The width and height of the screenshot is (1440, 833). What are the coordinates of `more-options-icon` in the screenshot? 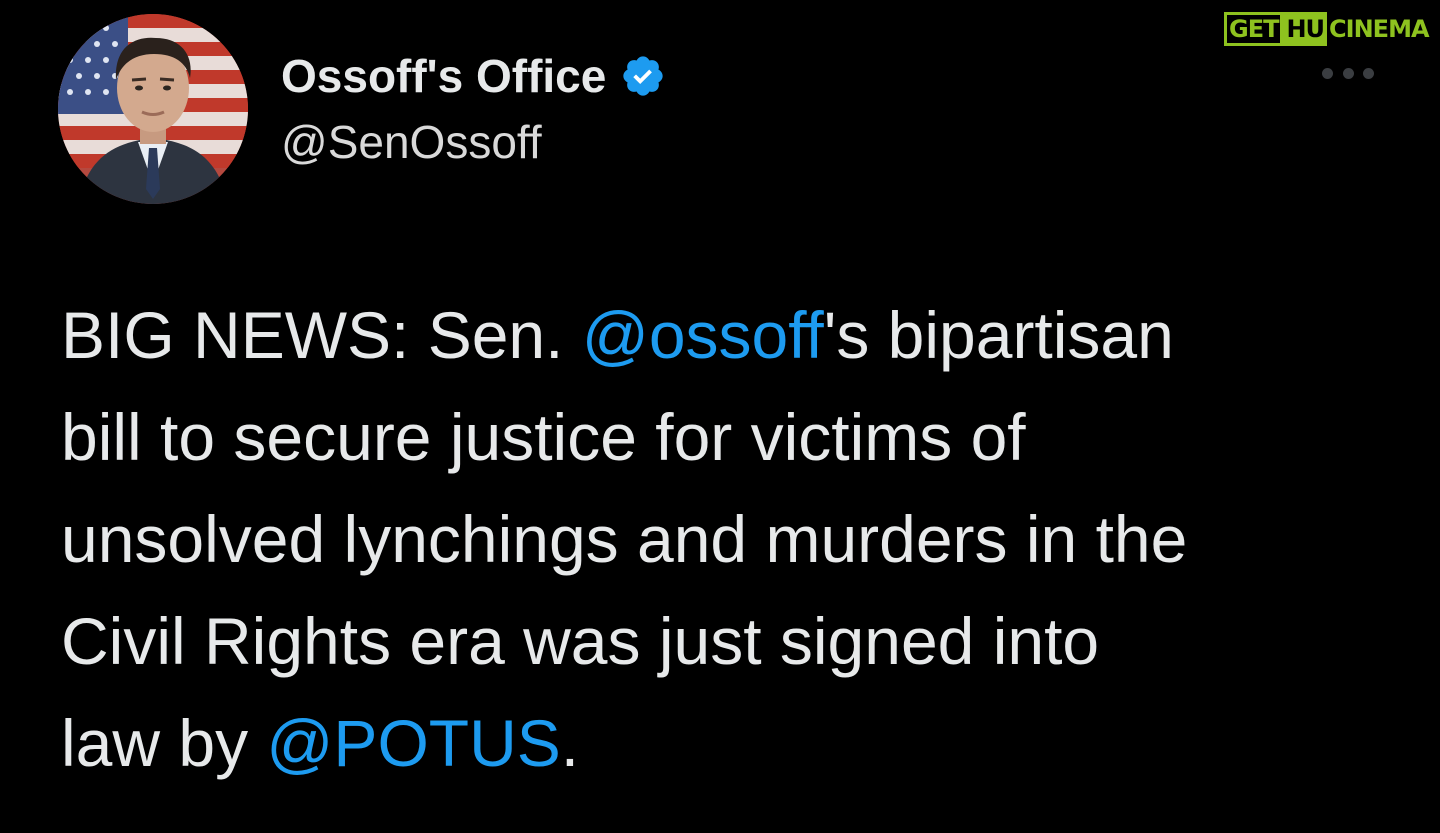 It's located at (1348, 73).